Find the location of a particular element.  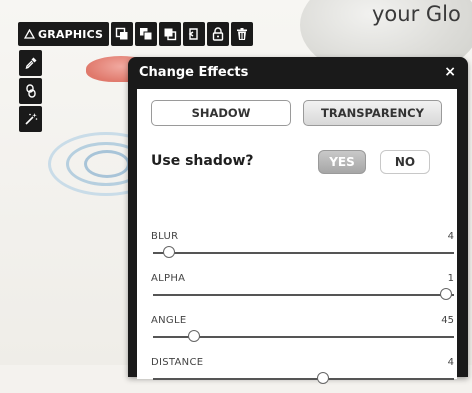

alpha-value: 1 is located at coordinates (450, 278).